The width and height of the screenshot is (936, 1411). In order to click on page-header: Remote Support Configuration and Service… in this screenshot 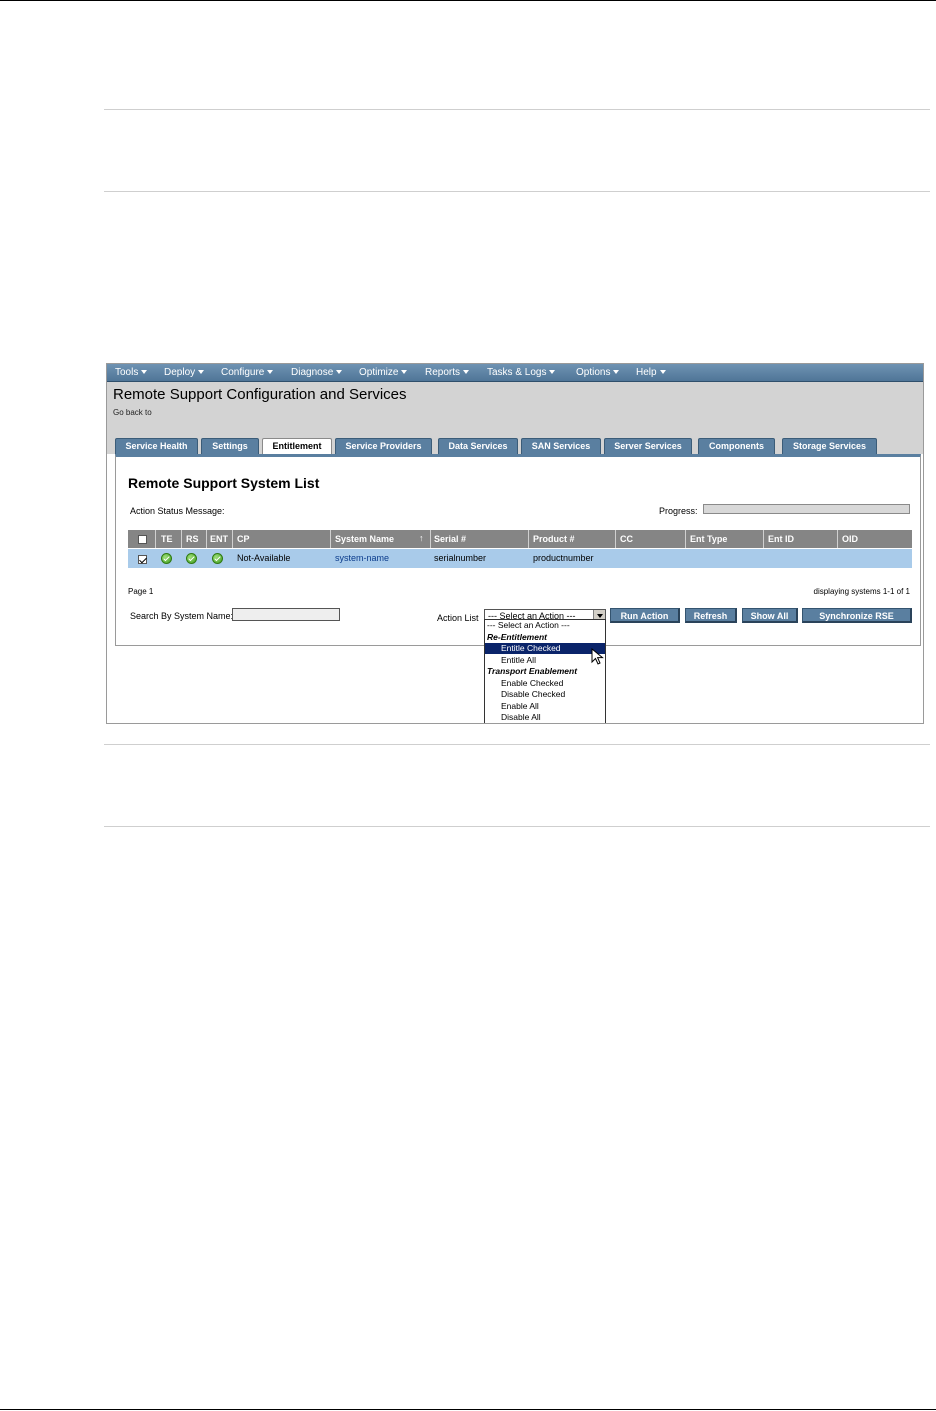, I will do `click(515, 403)`.